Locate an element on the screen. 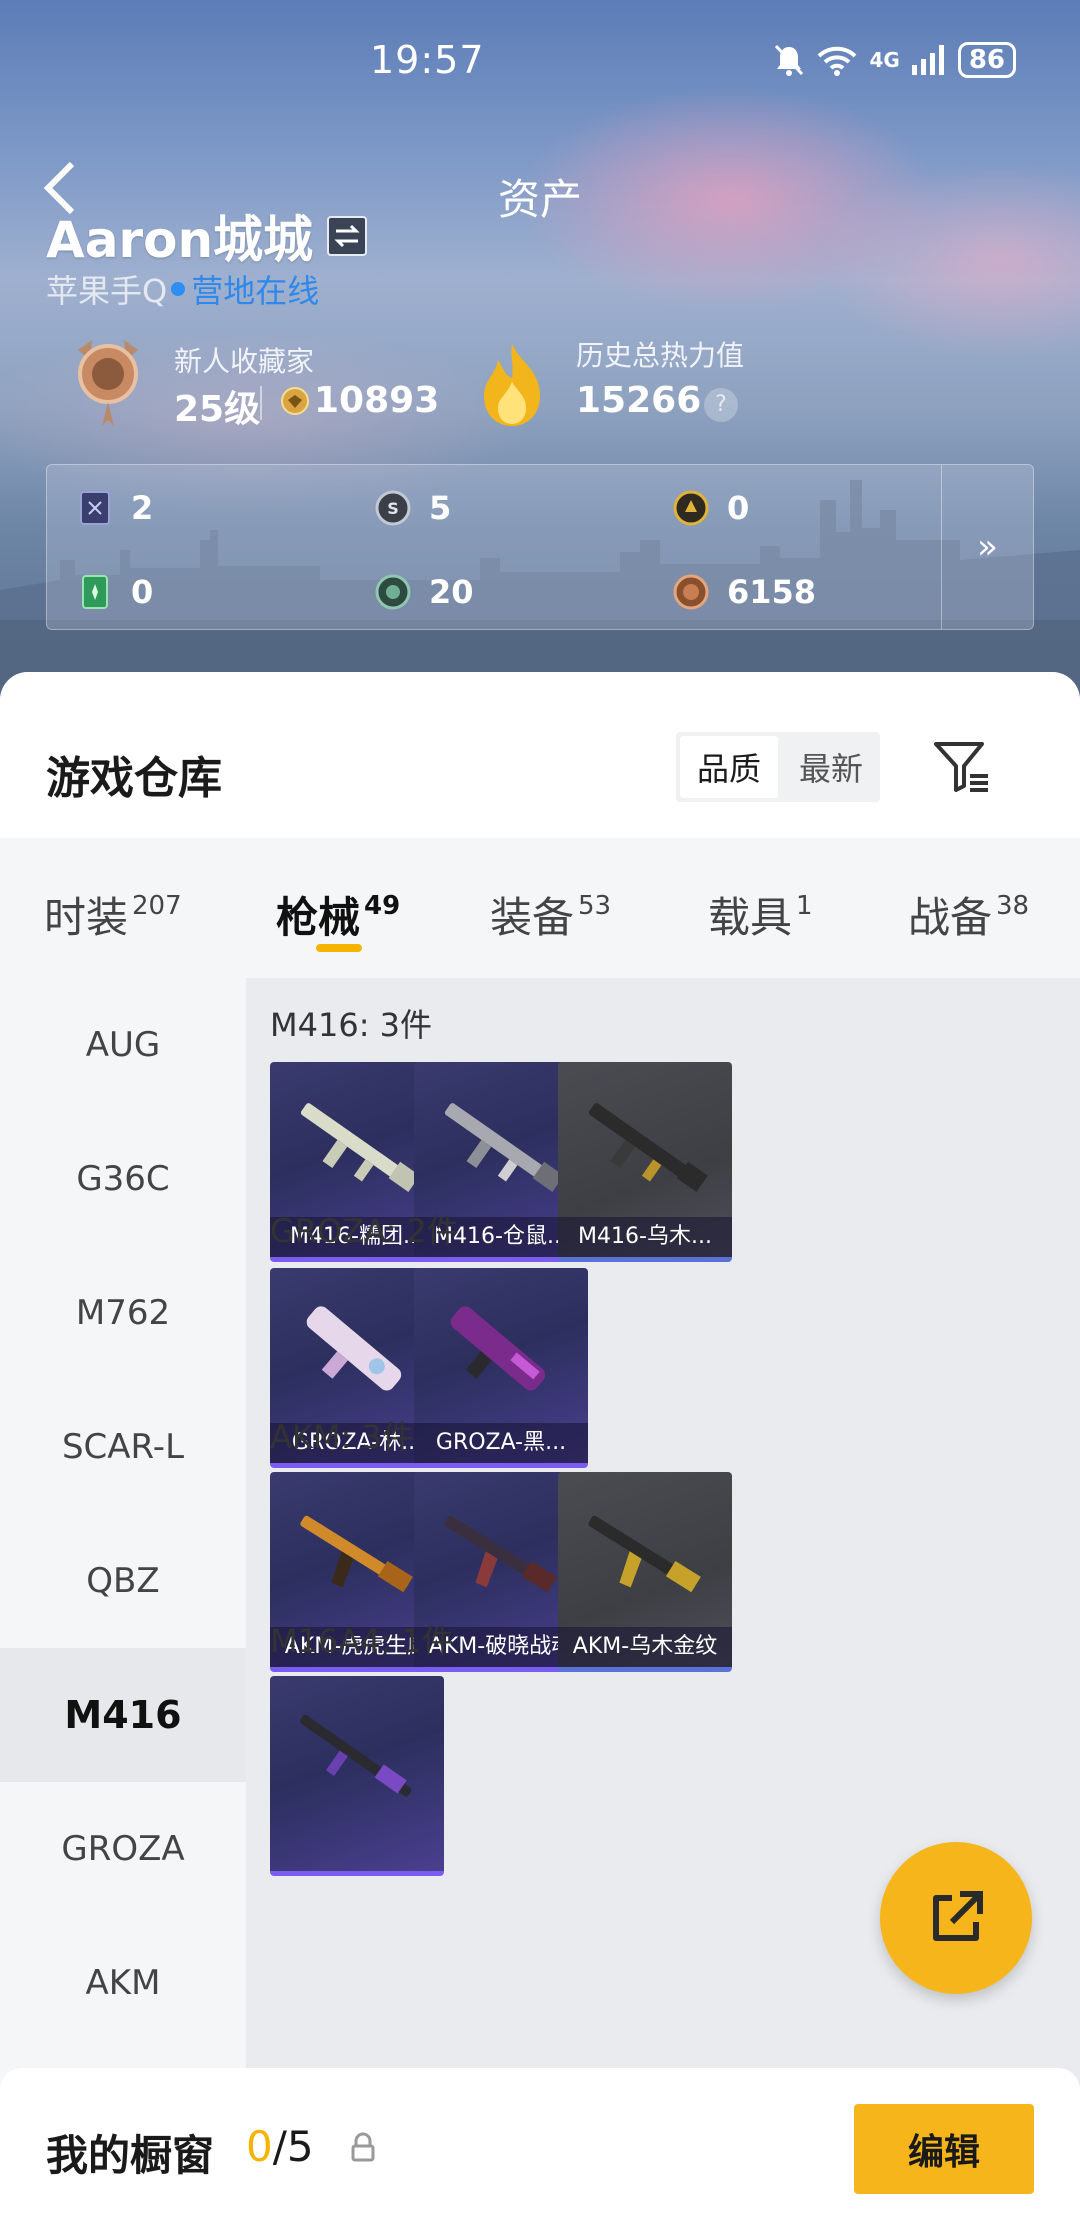  category-tabs: 时装 207 枪械 49 装备 53 载具 1 战备 38 is located at coordinates (540, 908).